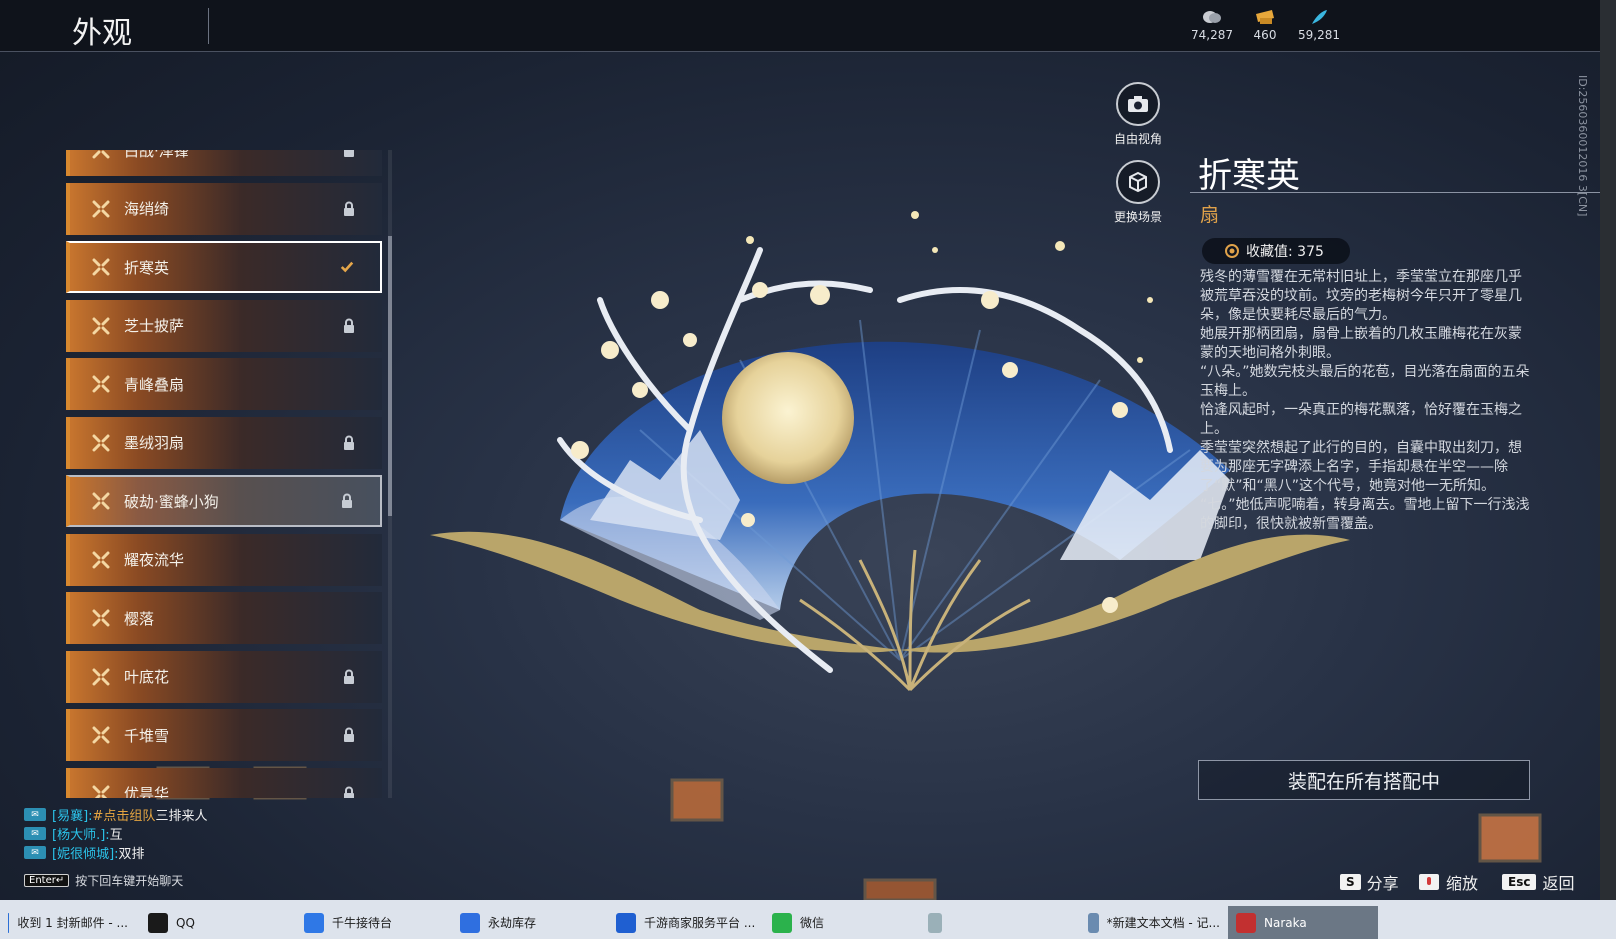 This screenshot has width=1616, height=939. I want to click on skin-list-item: 千堆雪, so click(224, 735).